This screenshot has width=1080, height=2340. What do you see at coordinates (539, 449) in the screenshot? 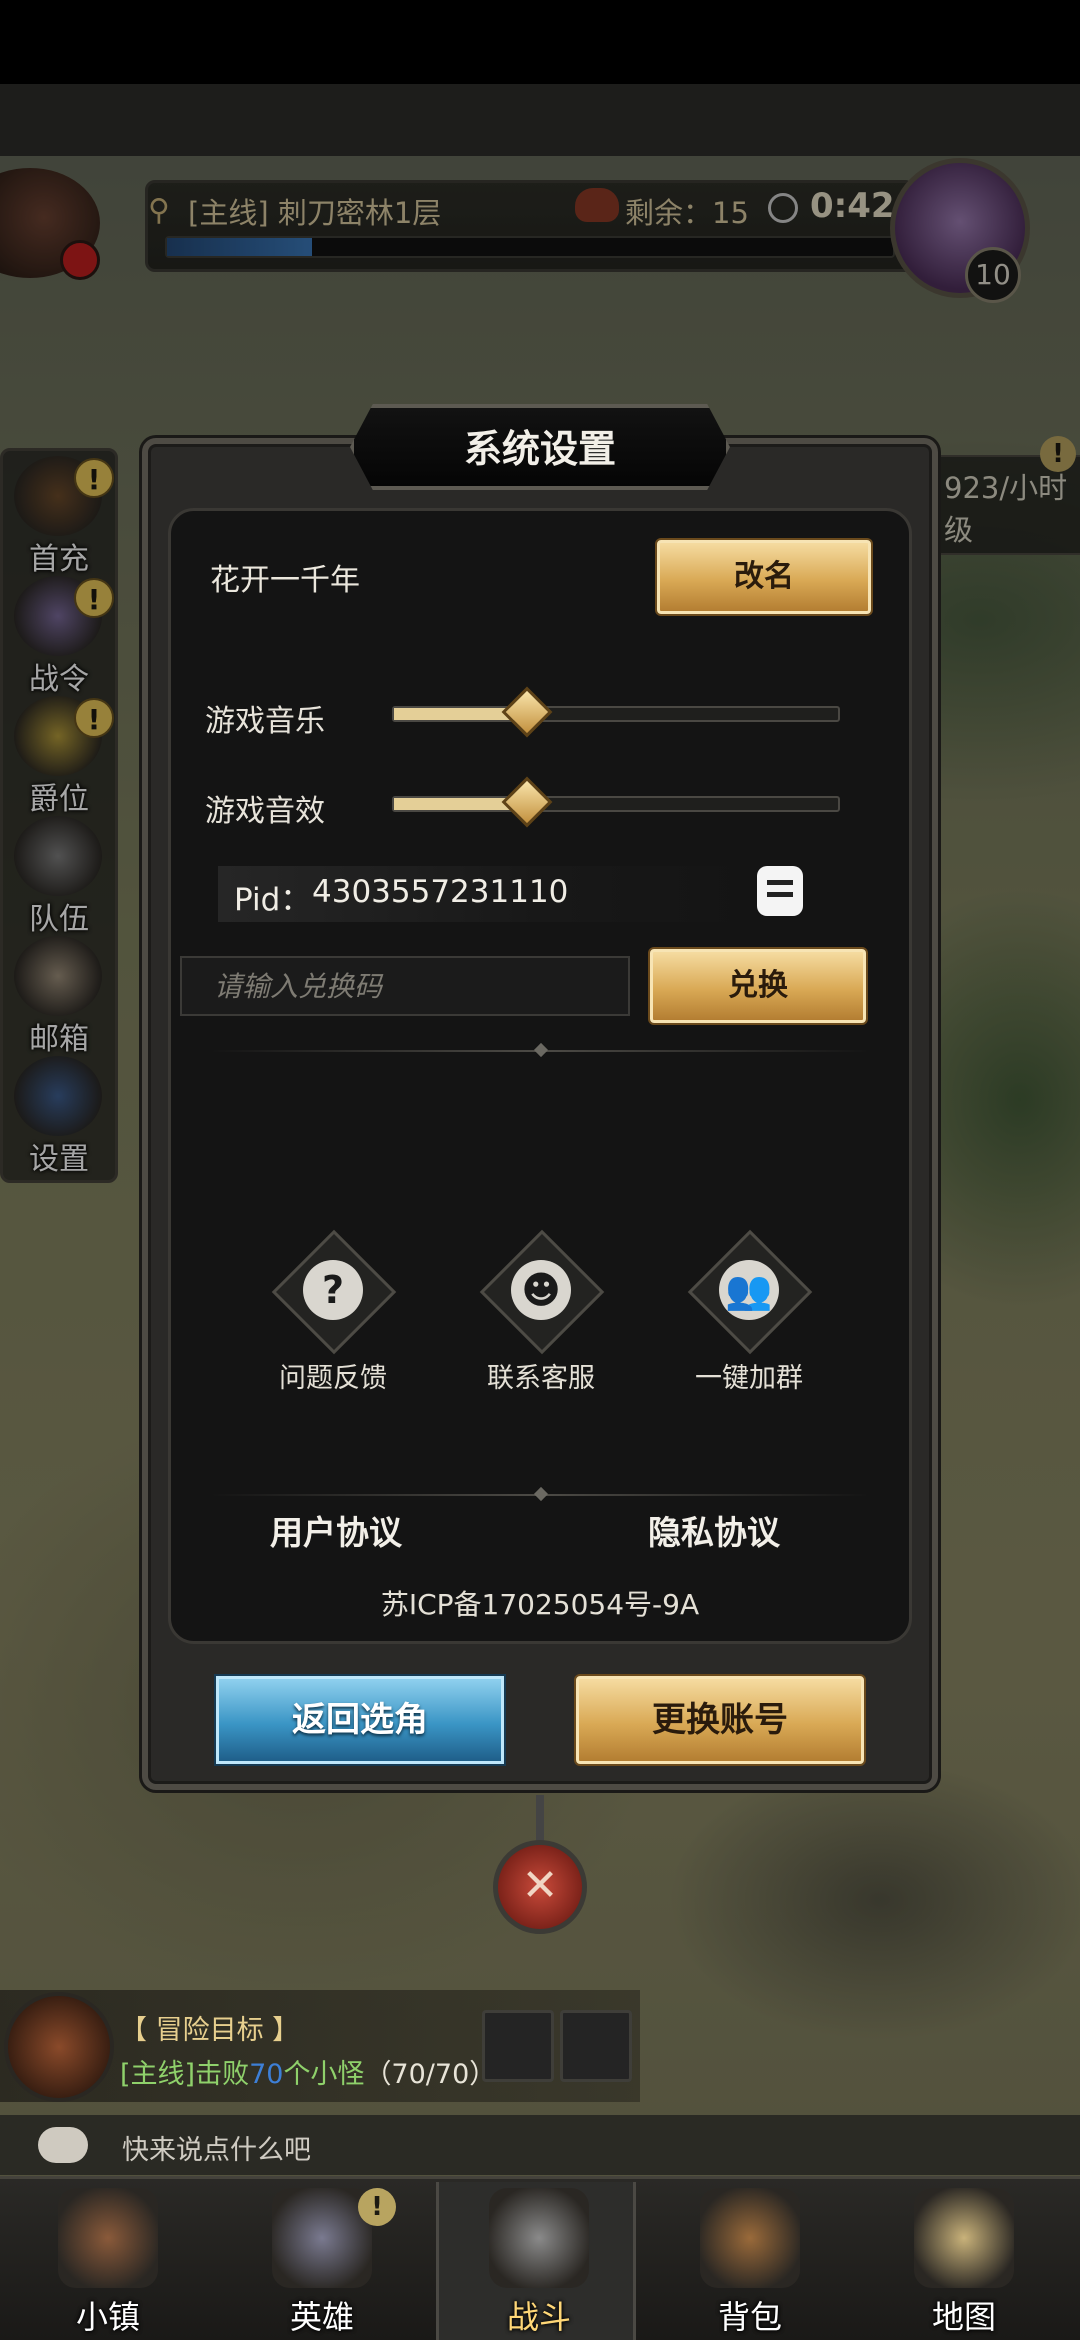
I see `dialog-title: 系统设置` at bounding box center [539, 449].